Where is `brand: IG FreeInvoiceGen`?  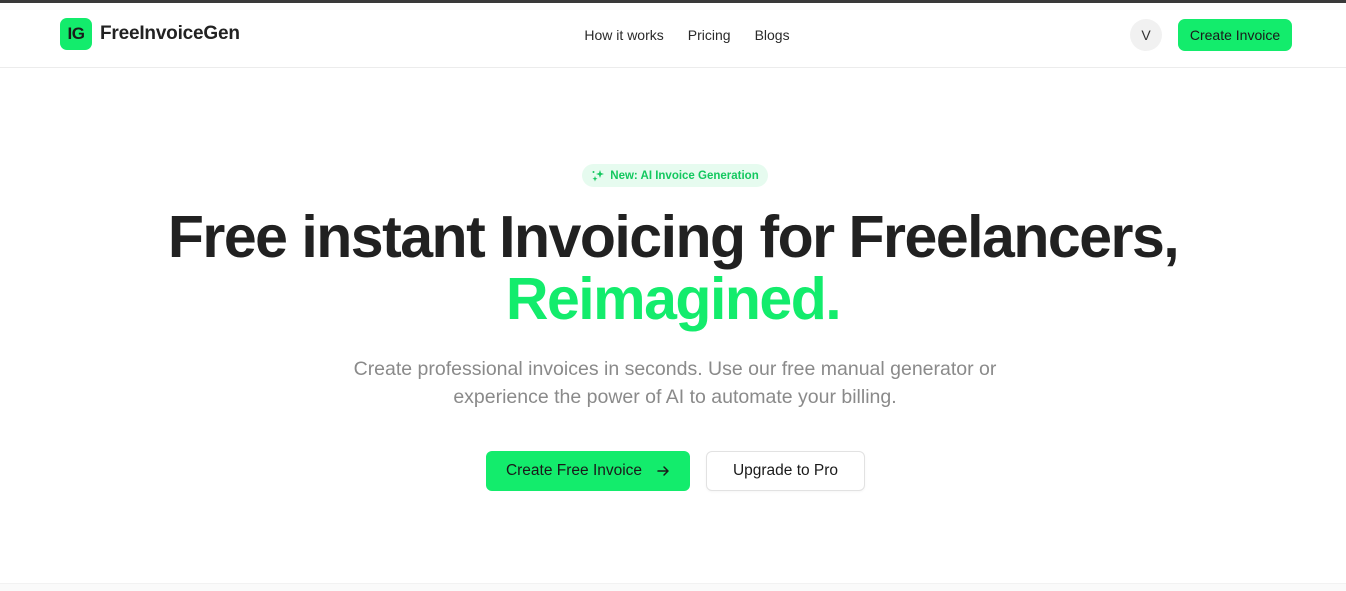
brand: IG FreeInvoiceGen is located at coordinates (150, 34).